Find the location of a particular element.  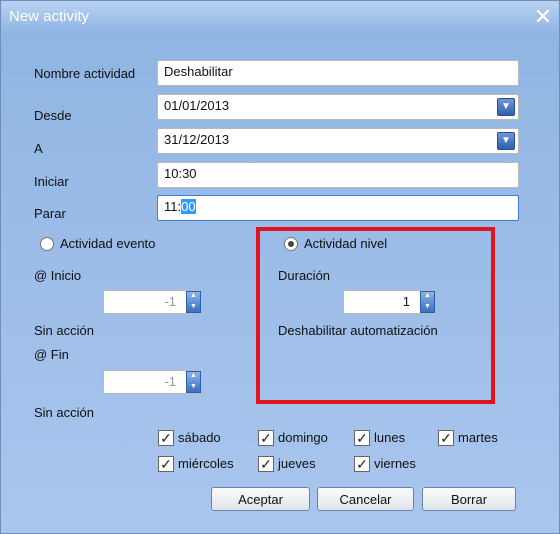

domingo-checkbox: ✓ is located at coordinates (266, 438).